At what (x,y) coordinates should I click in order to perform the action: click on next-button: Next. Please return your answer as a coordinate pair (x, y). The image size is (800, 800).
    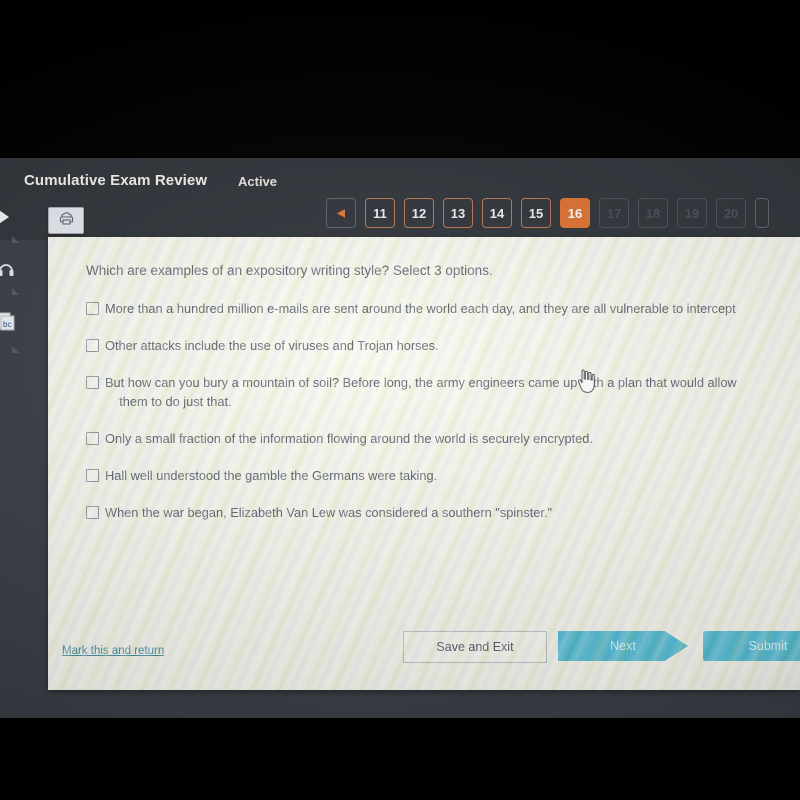
    Looking at the image, I should click on (623, 646).